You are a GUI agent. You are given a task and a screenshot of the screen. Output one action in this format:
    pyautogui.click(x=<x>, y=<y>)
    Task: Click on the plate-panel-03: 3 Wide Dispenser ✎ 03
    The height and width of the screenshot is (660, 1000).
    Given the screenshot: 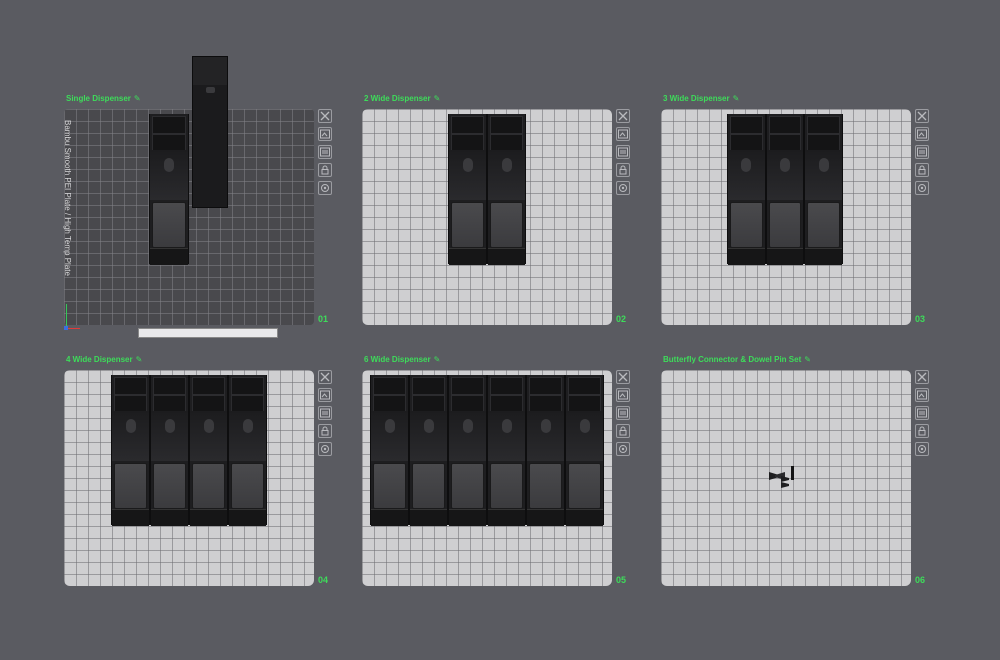 What is the action you would take?
    pyautogui.click(x=796, y=214)
    